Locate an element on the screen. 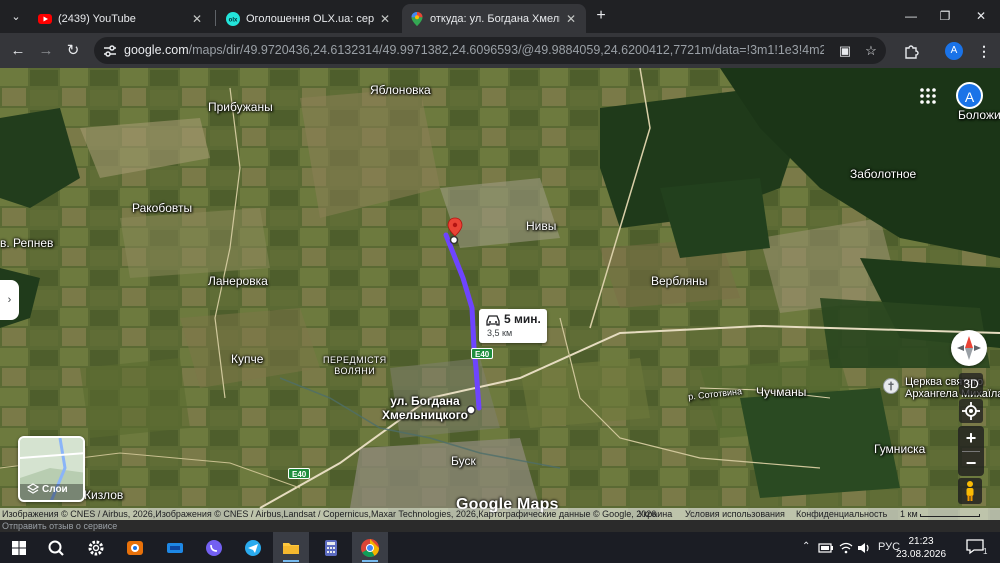 The height and width of the screenshot is (563, 1000). network-app-icon is located at coordinates (175, 548).